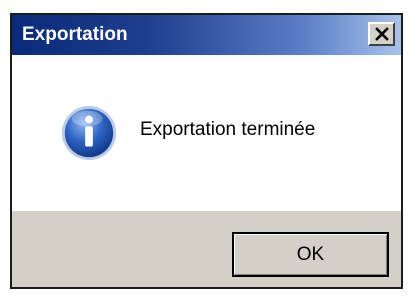  I want to click on message-text: Exportation terminée, so click(228, 129).